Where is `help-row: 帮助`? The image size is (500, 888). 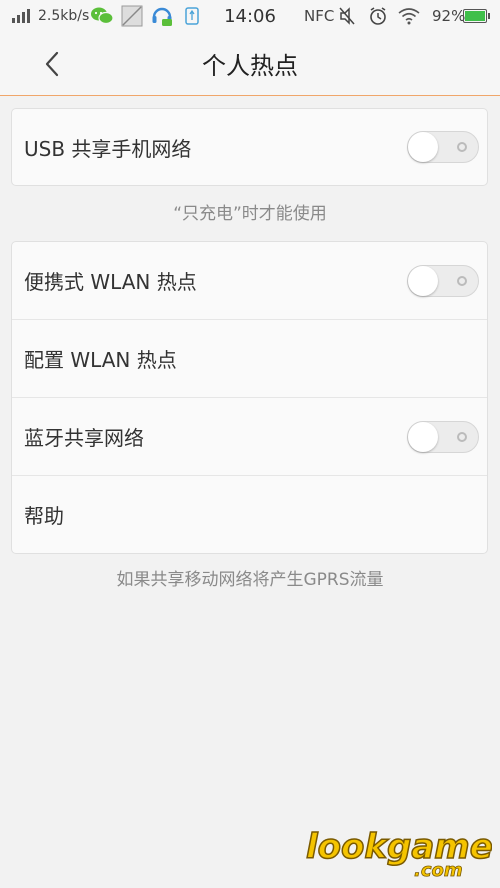
help-row: 帮助 is located at coordinates (249, 514).